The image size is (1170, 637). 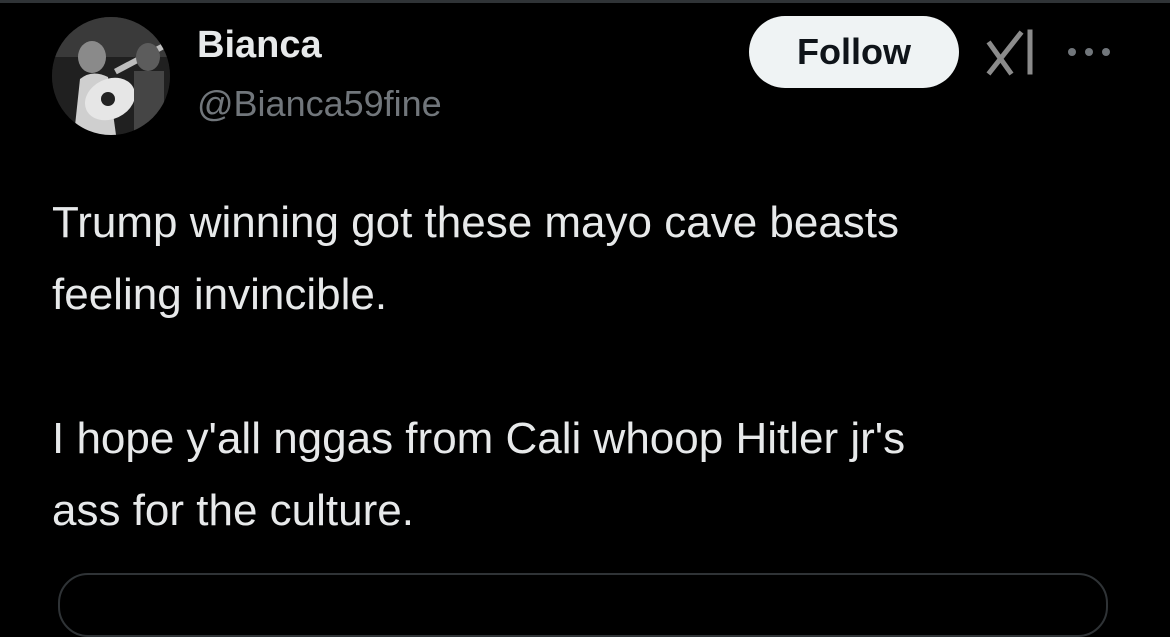 What do you see at coordinates (476, 222) in the screenshot?
I see `tweet-text-line: Trump winning got these mayo cave beasts` at bounding box center [476, 222].